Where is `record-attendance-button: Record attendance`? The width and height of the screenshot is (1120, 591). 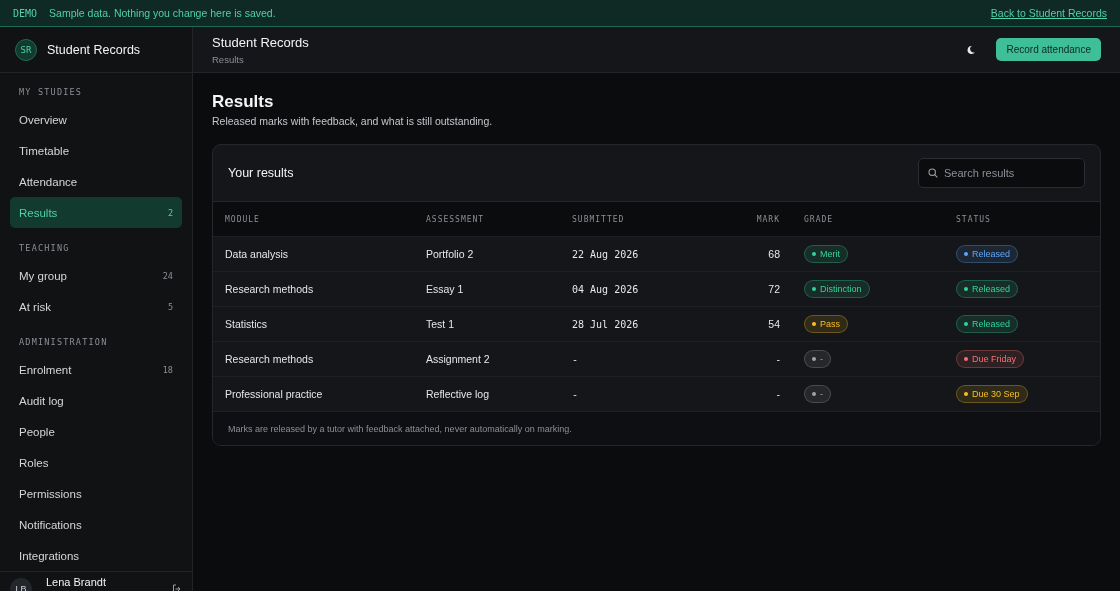
record-attendance-button: Record attendance is located at coordinates (1048, 49).